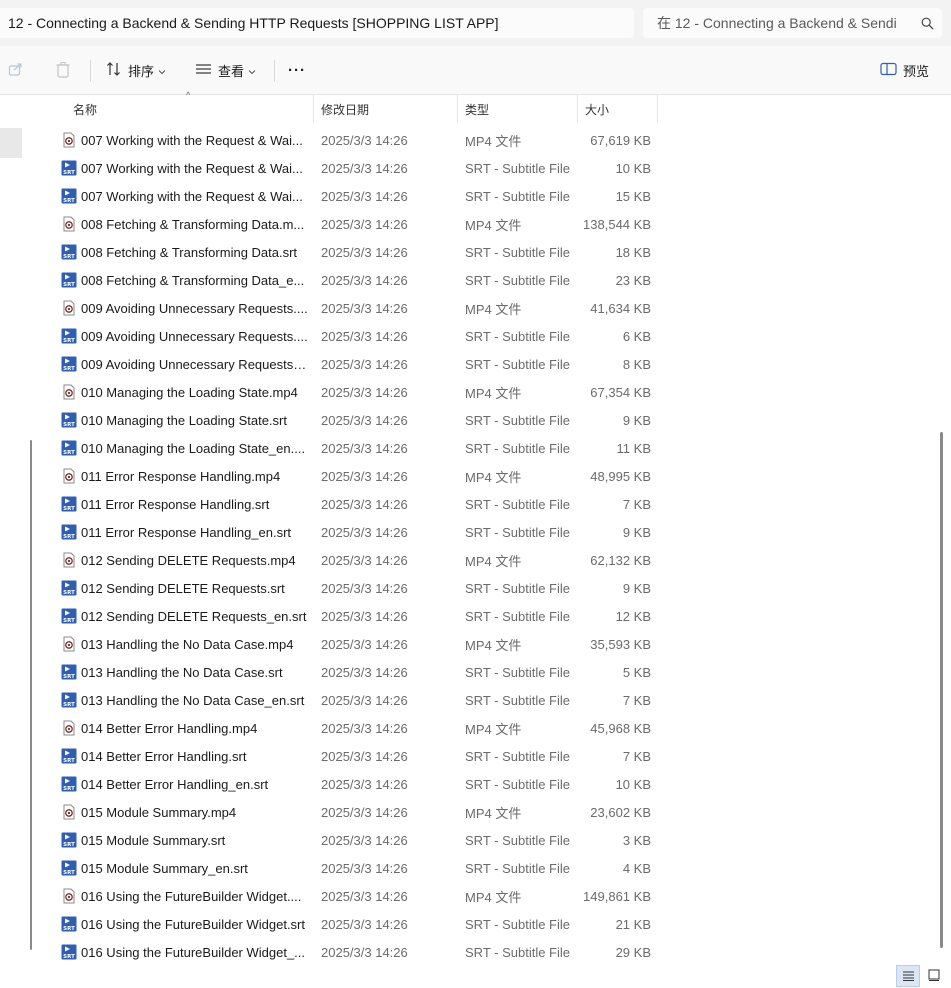 The width and height of the screenshot is (951, 988). I want to click on column-header-name: 名称, so click(85, 109).